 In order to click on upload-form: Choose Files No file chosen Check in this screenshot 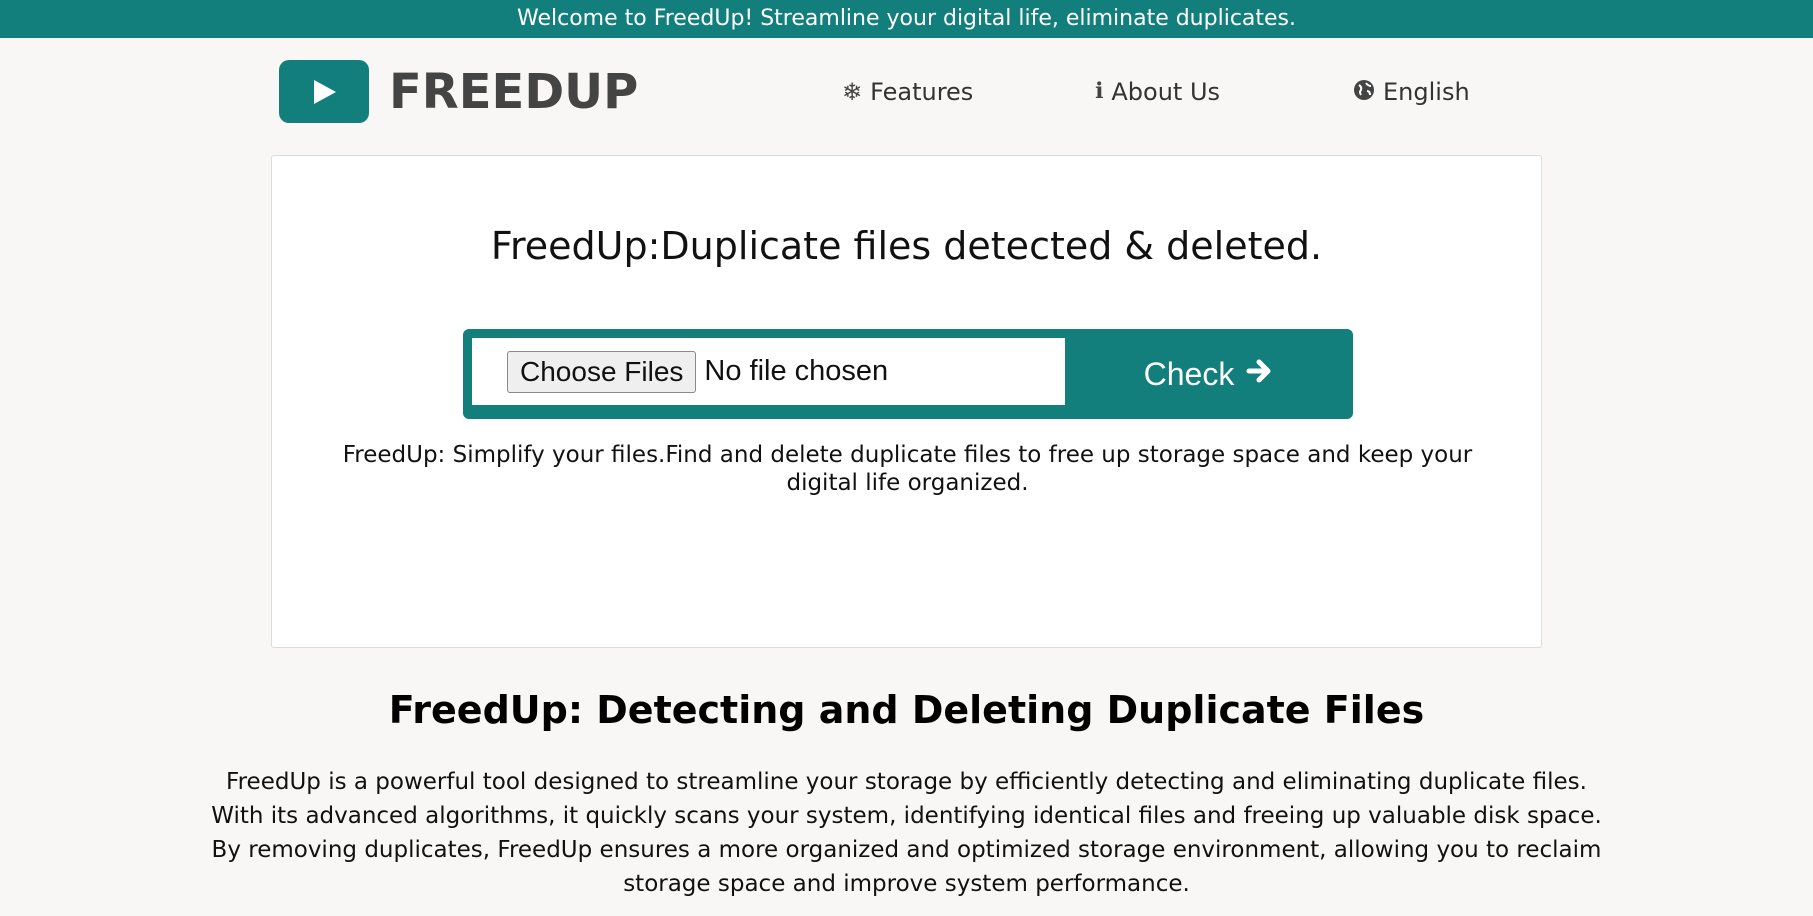, I will do `click(908, 374)`.